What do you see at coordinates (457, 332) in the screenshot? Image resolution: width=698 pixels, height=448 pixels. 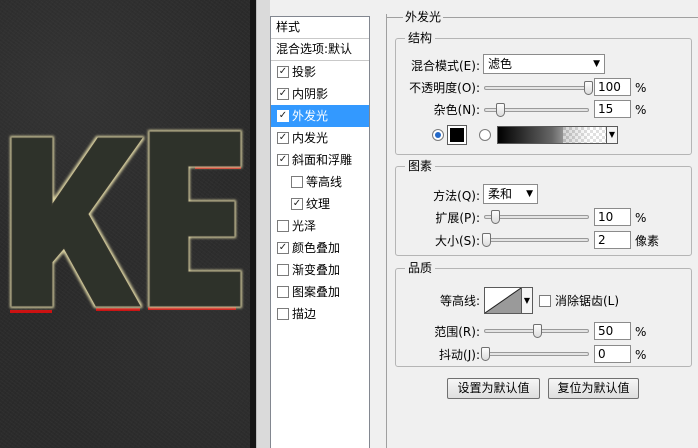 I see `range-label: 范围(R):` at bounding box center [457, 332].